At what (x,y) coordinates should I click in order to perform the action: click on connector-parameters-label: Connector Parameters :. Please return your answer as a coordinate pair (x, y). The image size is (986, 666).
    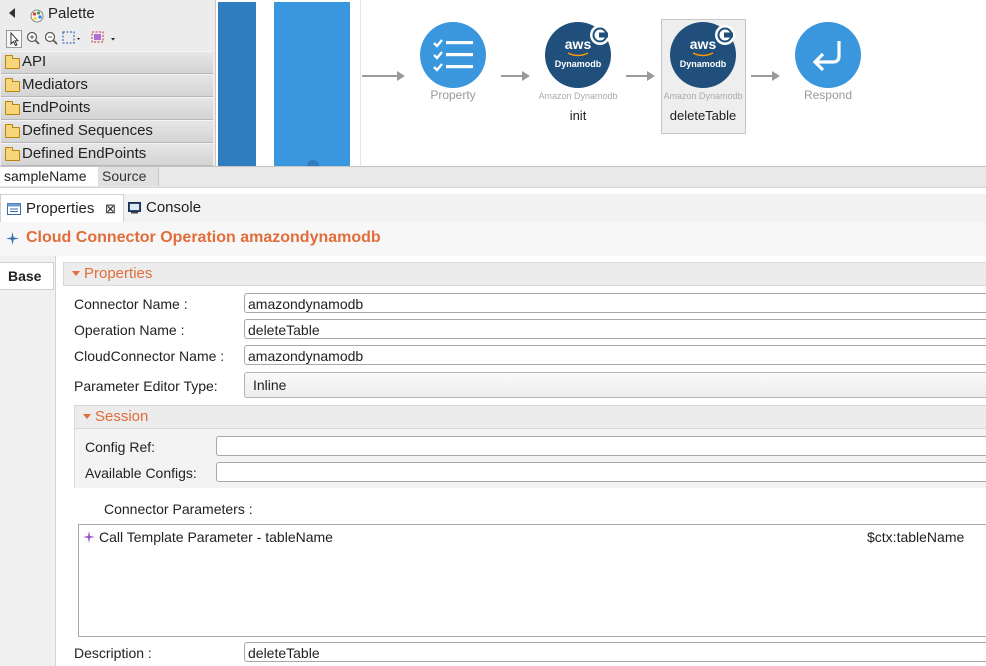
    Looking at the image, I should click on (178, 509).